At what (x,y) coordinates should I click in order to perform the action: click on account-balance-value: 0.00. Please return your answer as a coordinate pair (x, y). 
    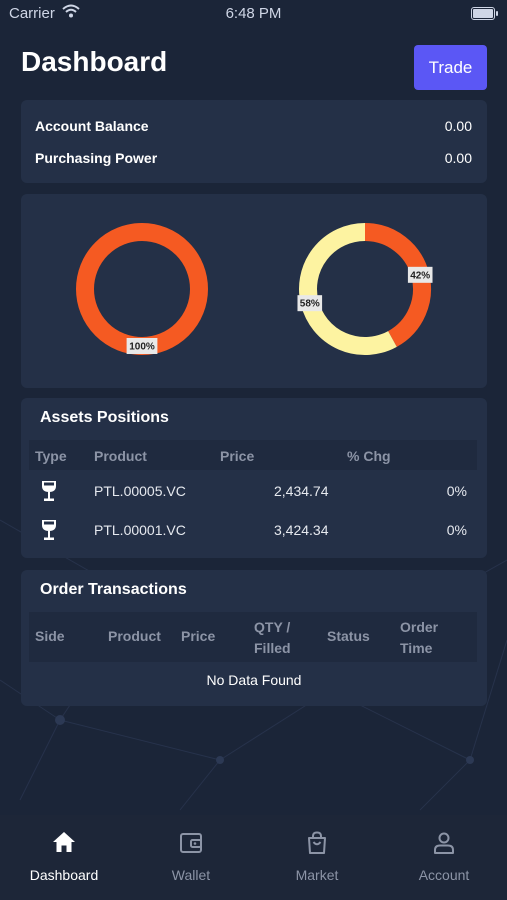
    Looking at the image, I should click on (458, 126).